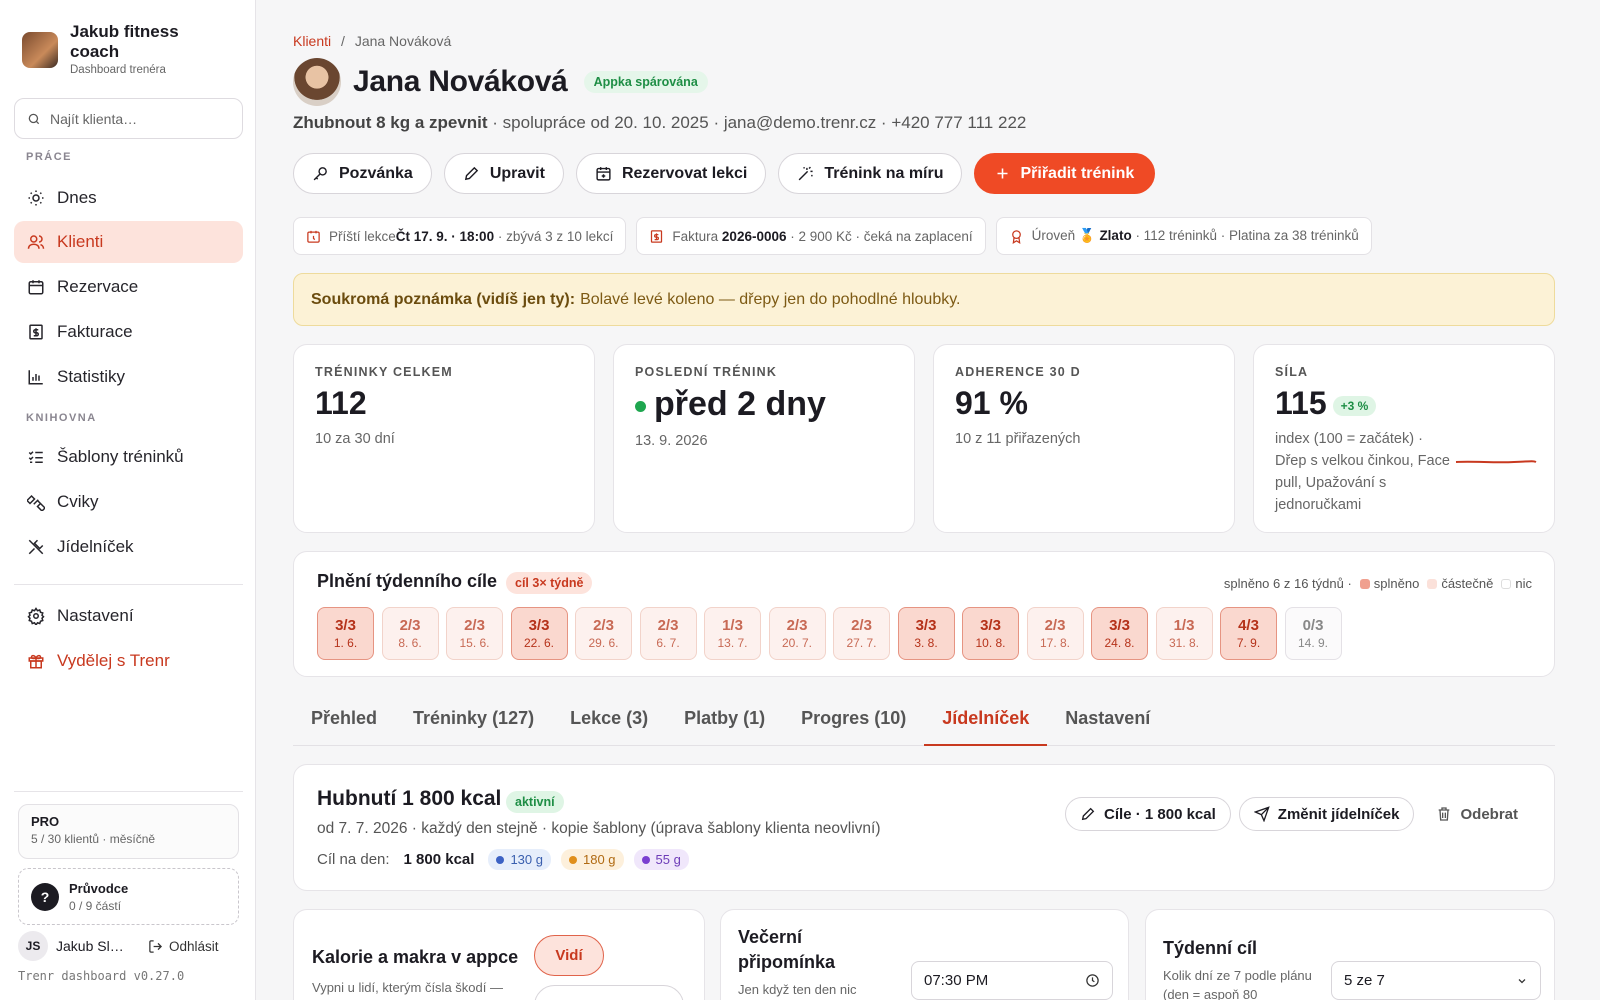  What do you see at coordinates (1012, 980) in the screenshot?
I see `reminder-time-input: 07:30 PM` at bounding box center [1012, 980].